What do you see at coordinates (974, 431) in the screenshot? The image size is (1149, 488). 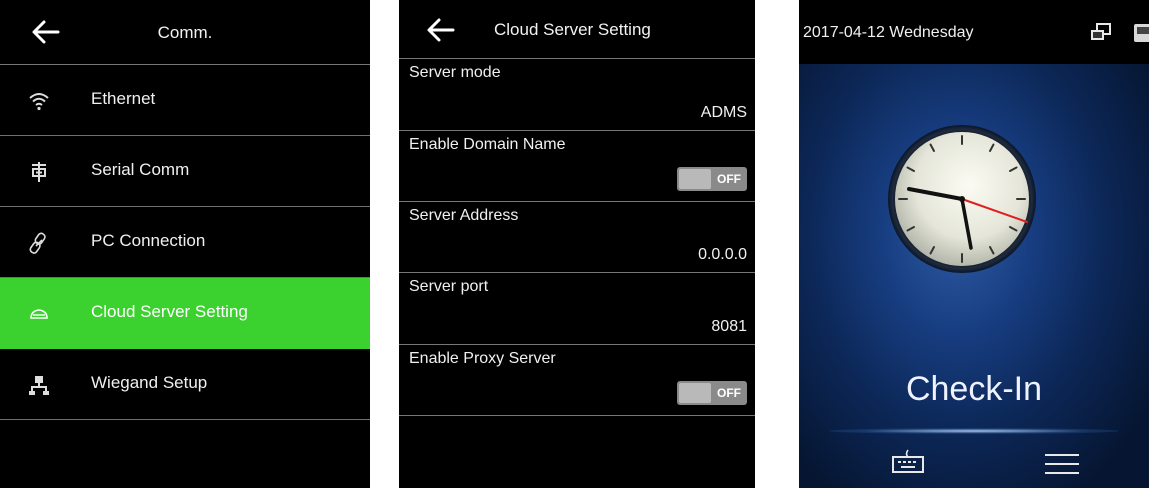 I see `divider-glow` at bounding box center [974, 431].